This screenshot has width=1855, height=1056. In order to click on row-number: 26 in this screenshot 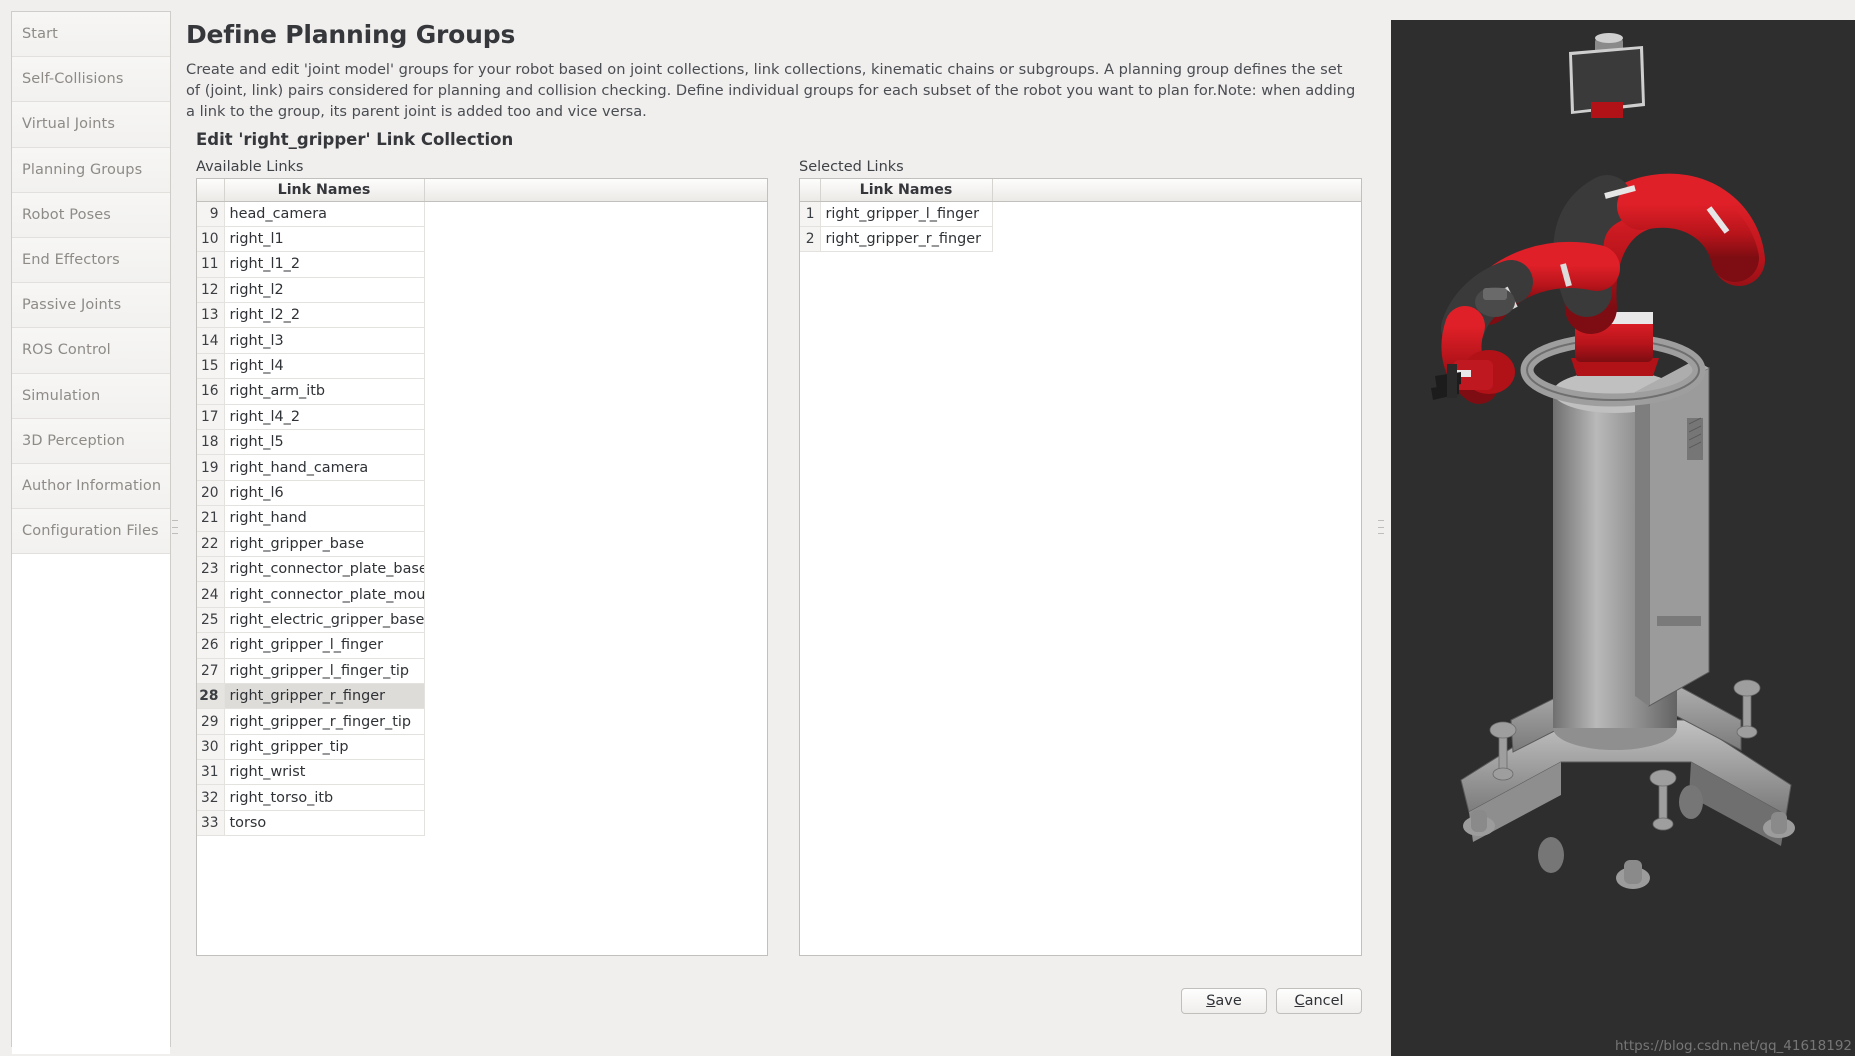, I will do `click(211, 645)`.